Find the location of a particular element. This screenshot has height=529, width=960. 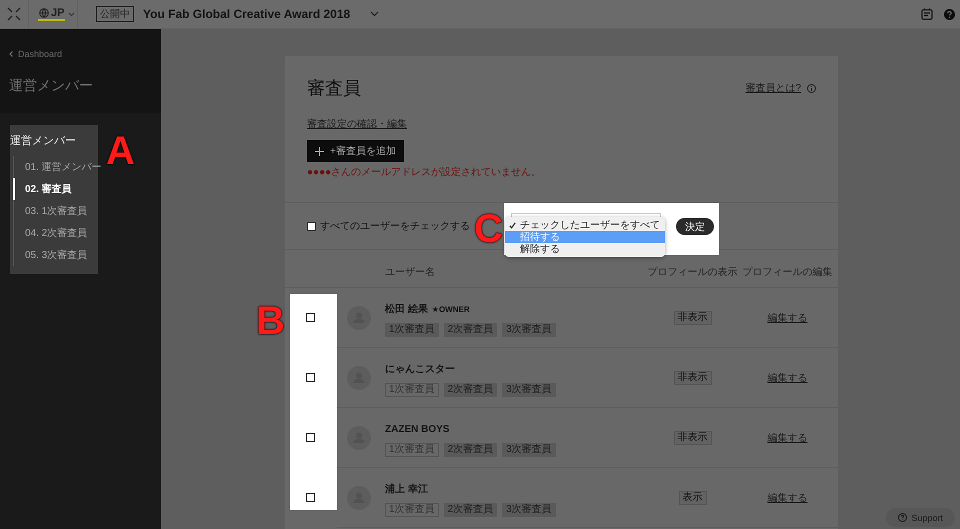

back-icon is located at coordinates (11, 54).